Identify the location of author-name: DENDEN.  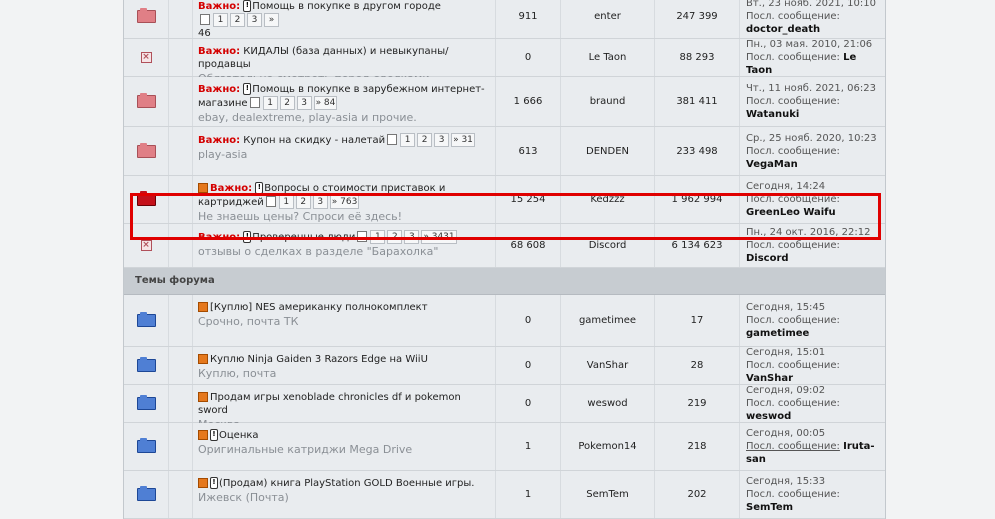
(607, 151).